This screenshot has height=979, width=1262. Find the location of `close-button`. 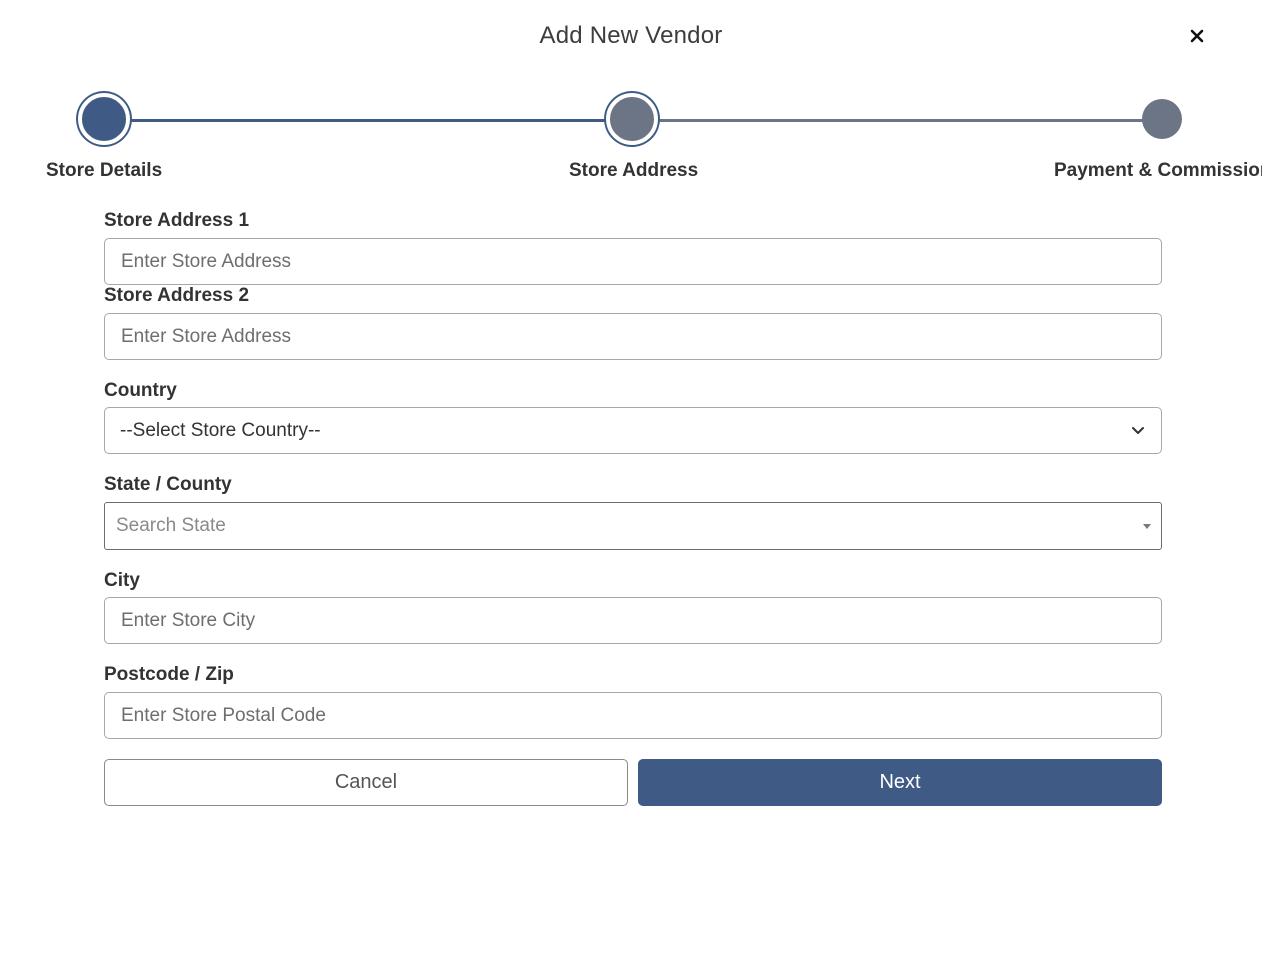

close-button is located at coordinates (1197, 36).